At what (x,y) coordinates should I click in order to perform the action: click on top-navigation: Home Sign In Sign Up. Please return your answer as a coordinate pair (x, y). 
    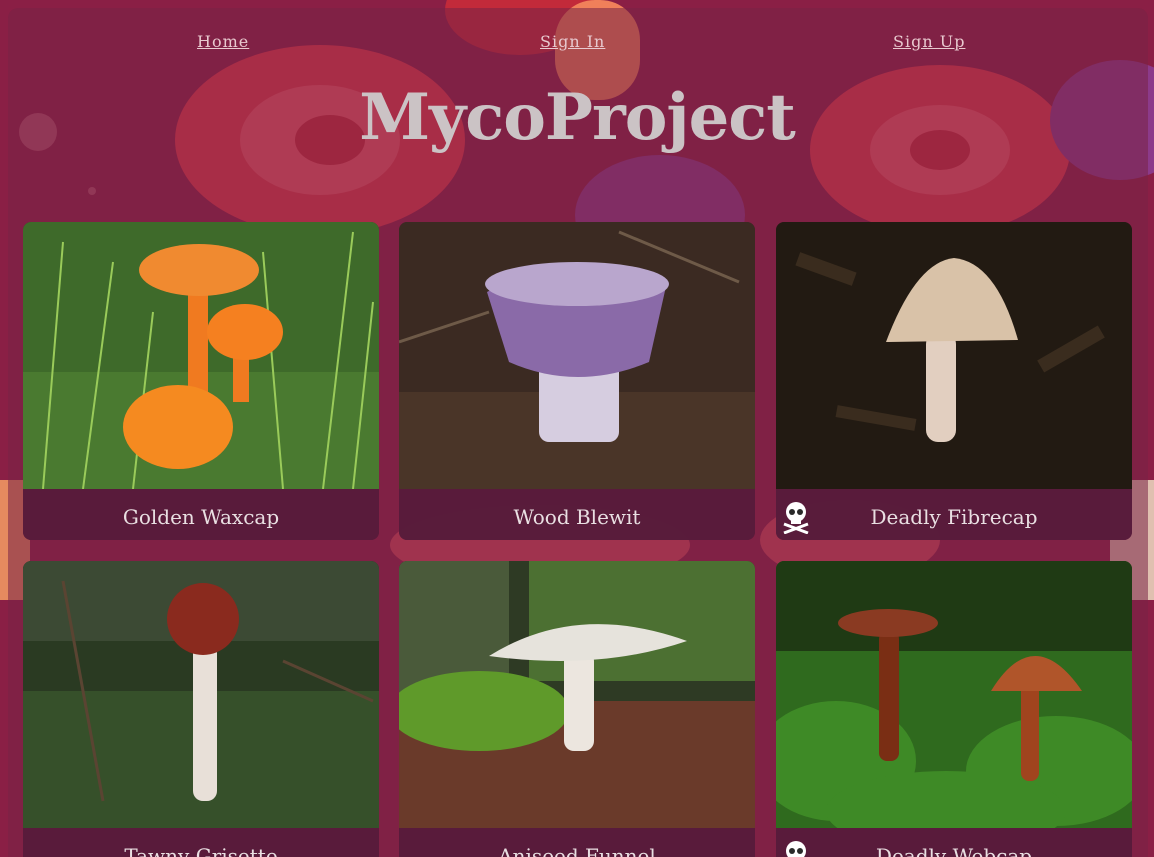
    Looking at the image, I should click on (578, 42).